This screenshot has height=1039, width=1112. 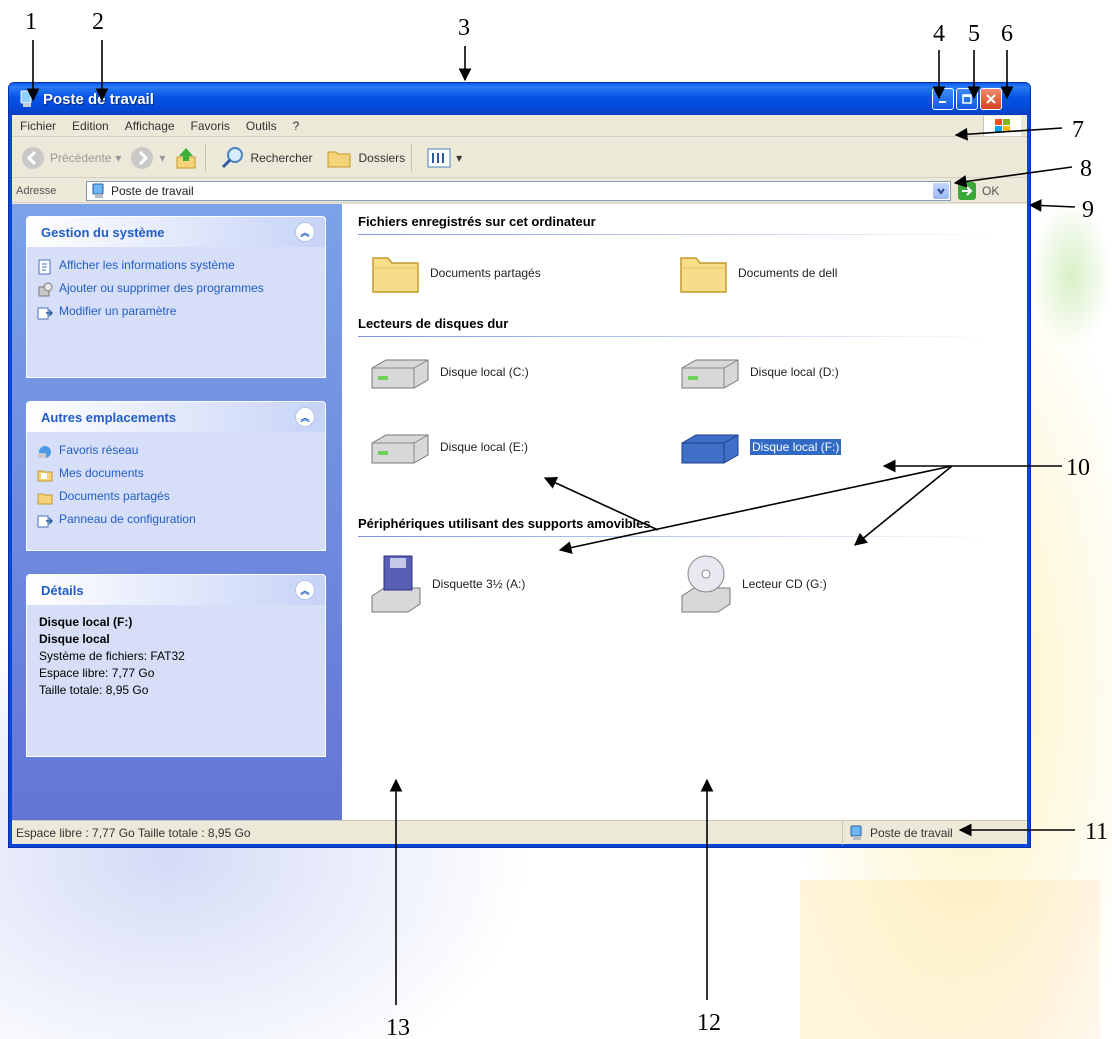 I want to click on place-control-panel: Panneau de configuration, so click(x=176, y=520).